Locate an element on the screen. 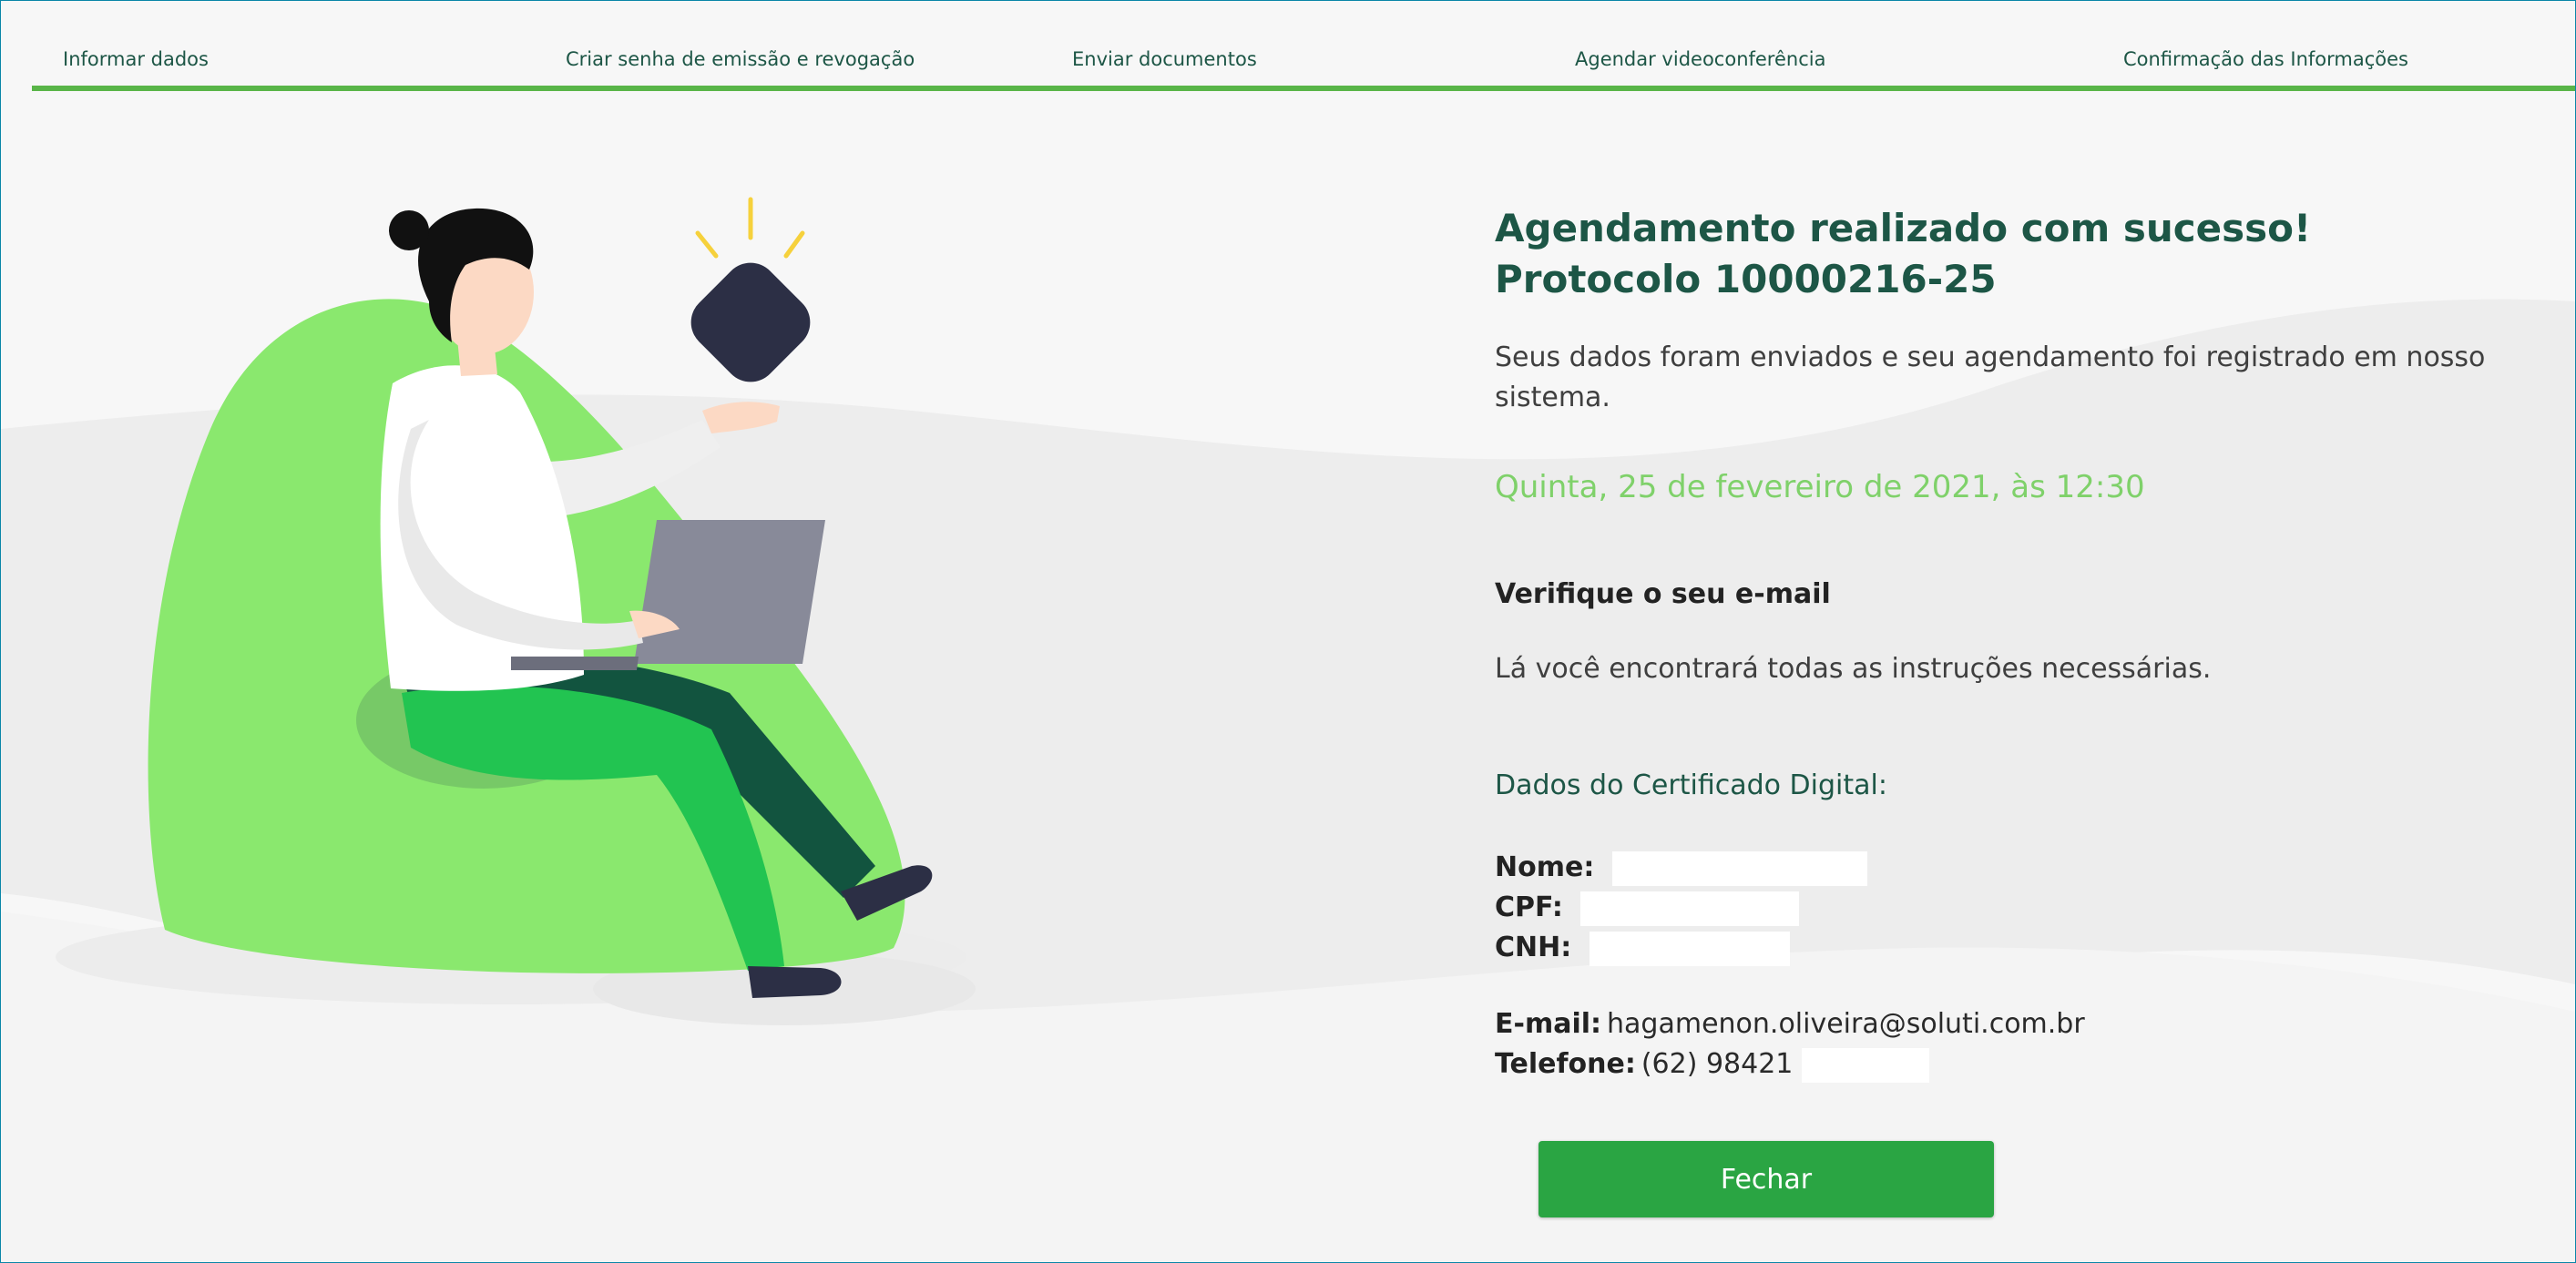 Image resolution: width=2576 pixels, height=1263 pixels. redacted-cnh is located at coordinates (1689, 948).